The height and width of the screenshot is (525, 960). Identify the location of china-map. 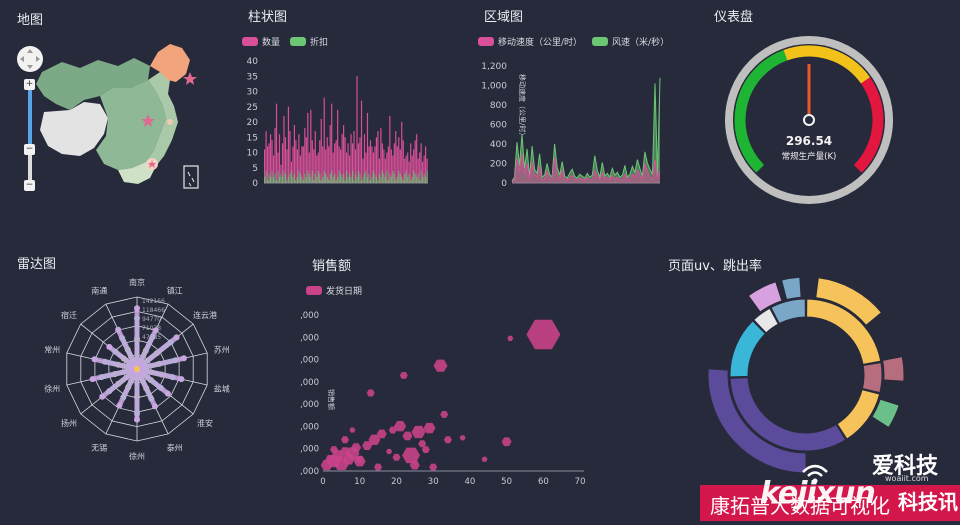
(115, 115).